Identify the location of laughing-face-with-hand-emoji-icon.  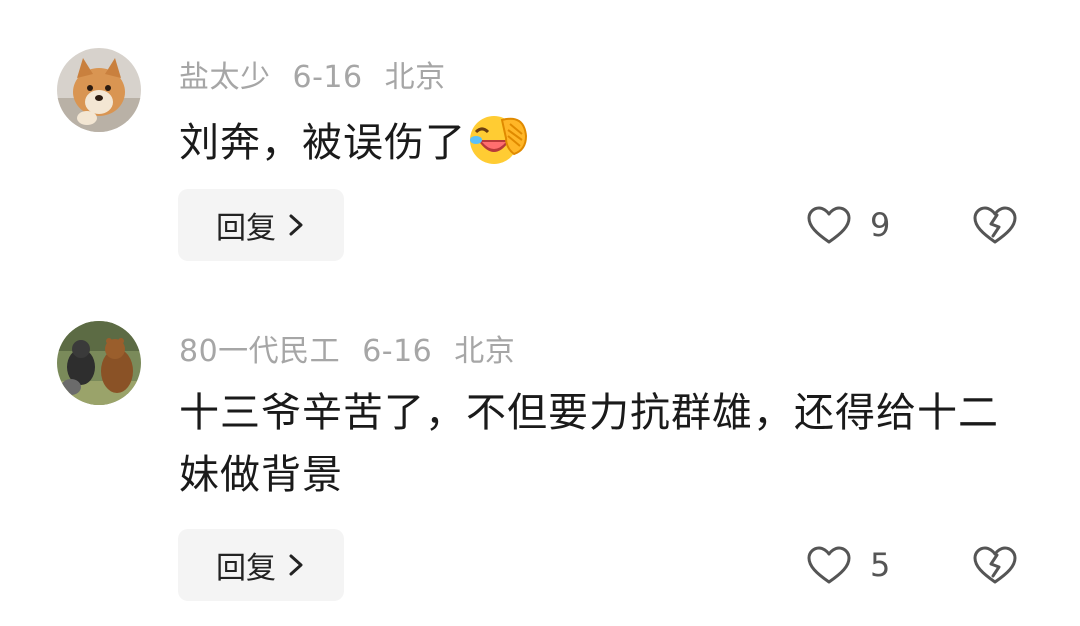
(499, 140).